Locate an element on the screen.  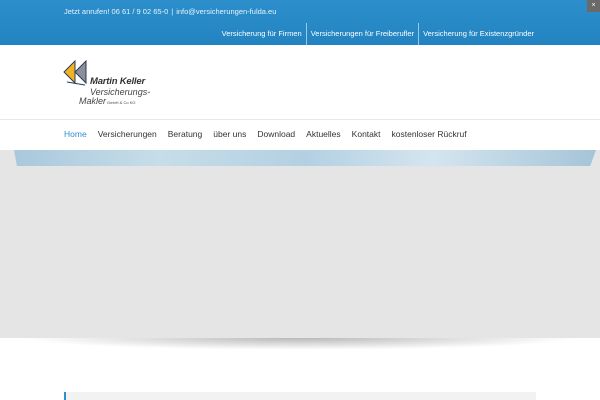
logo-name: Martin Keller is located at coordinates (117, 81).